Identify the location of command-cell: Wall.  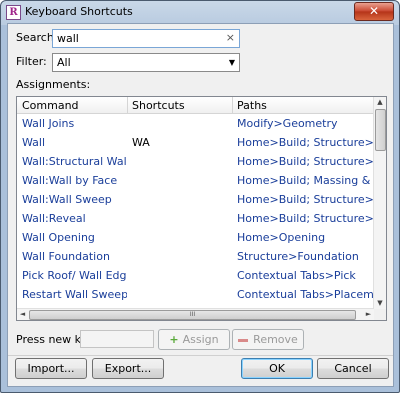
(34, 142).